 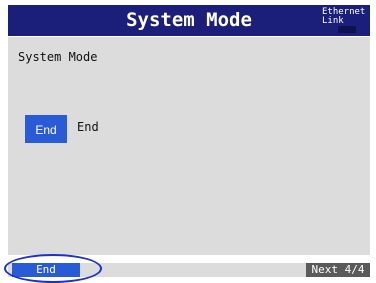 What do you see at coordinates (88, 127) in the screenshot?
I see `end-description: End` at bounding box center [88, 127].